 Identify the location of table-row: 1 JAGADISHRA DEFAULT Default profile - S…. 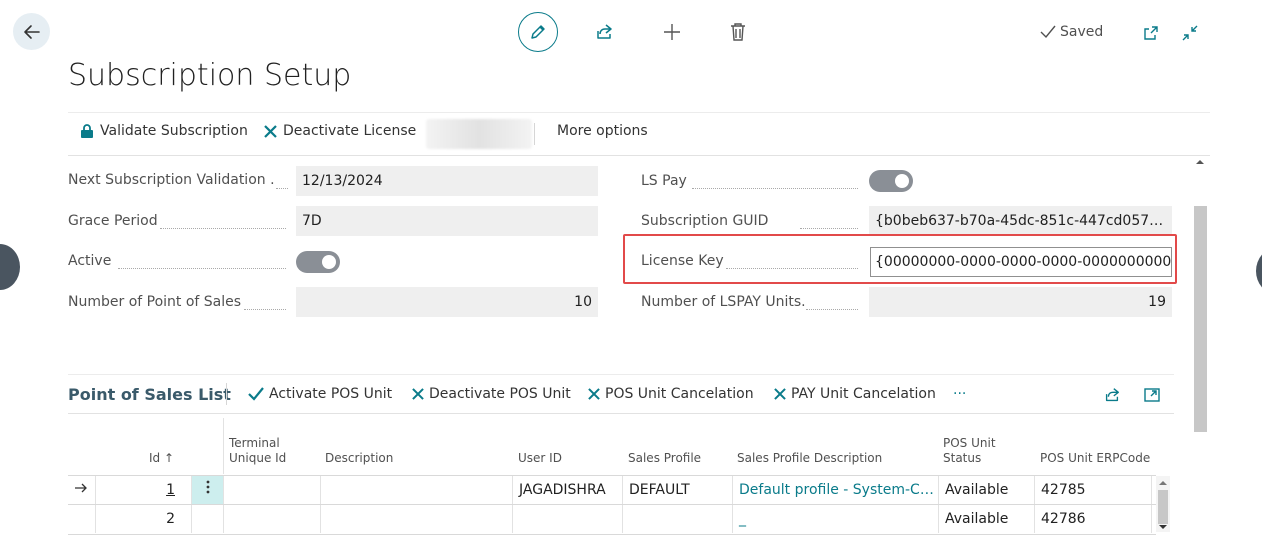
(612, 490).